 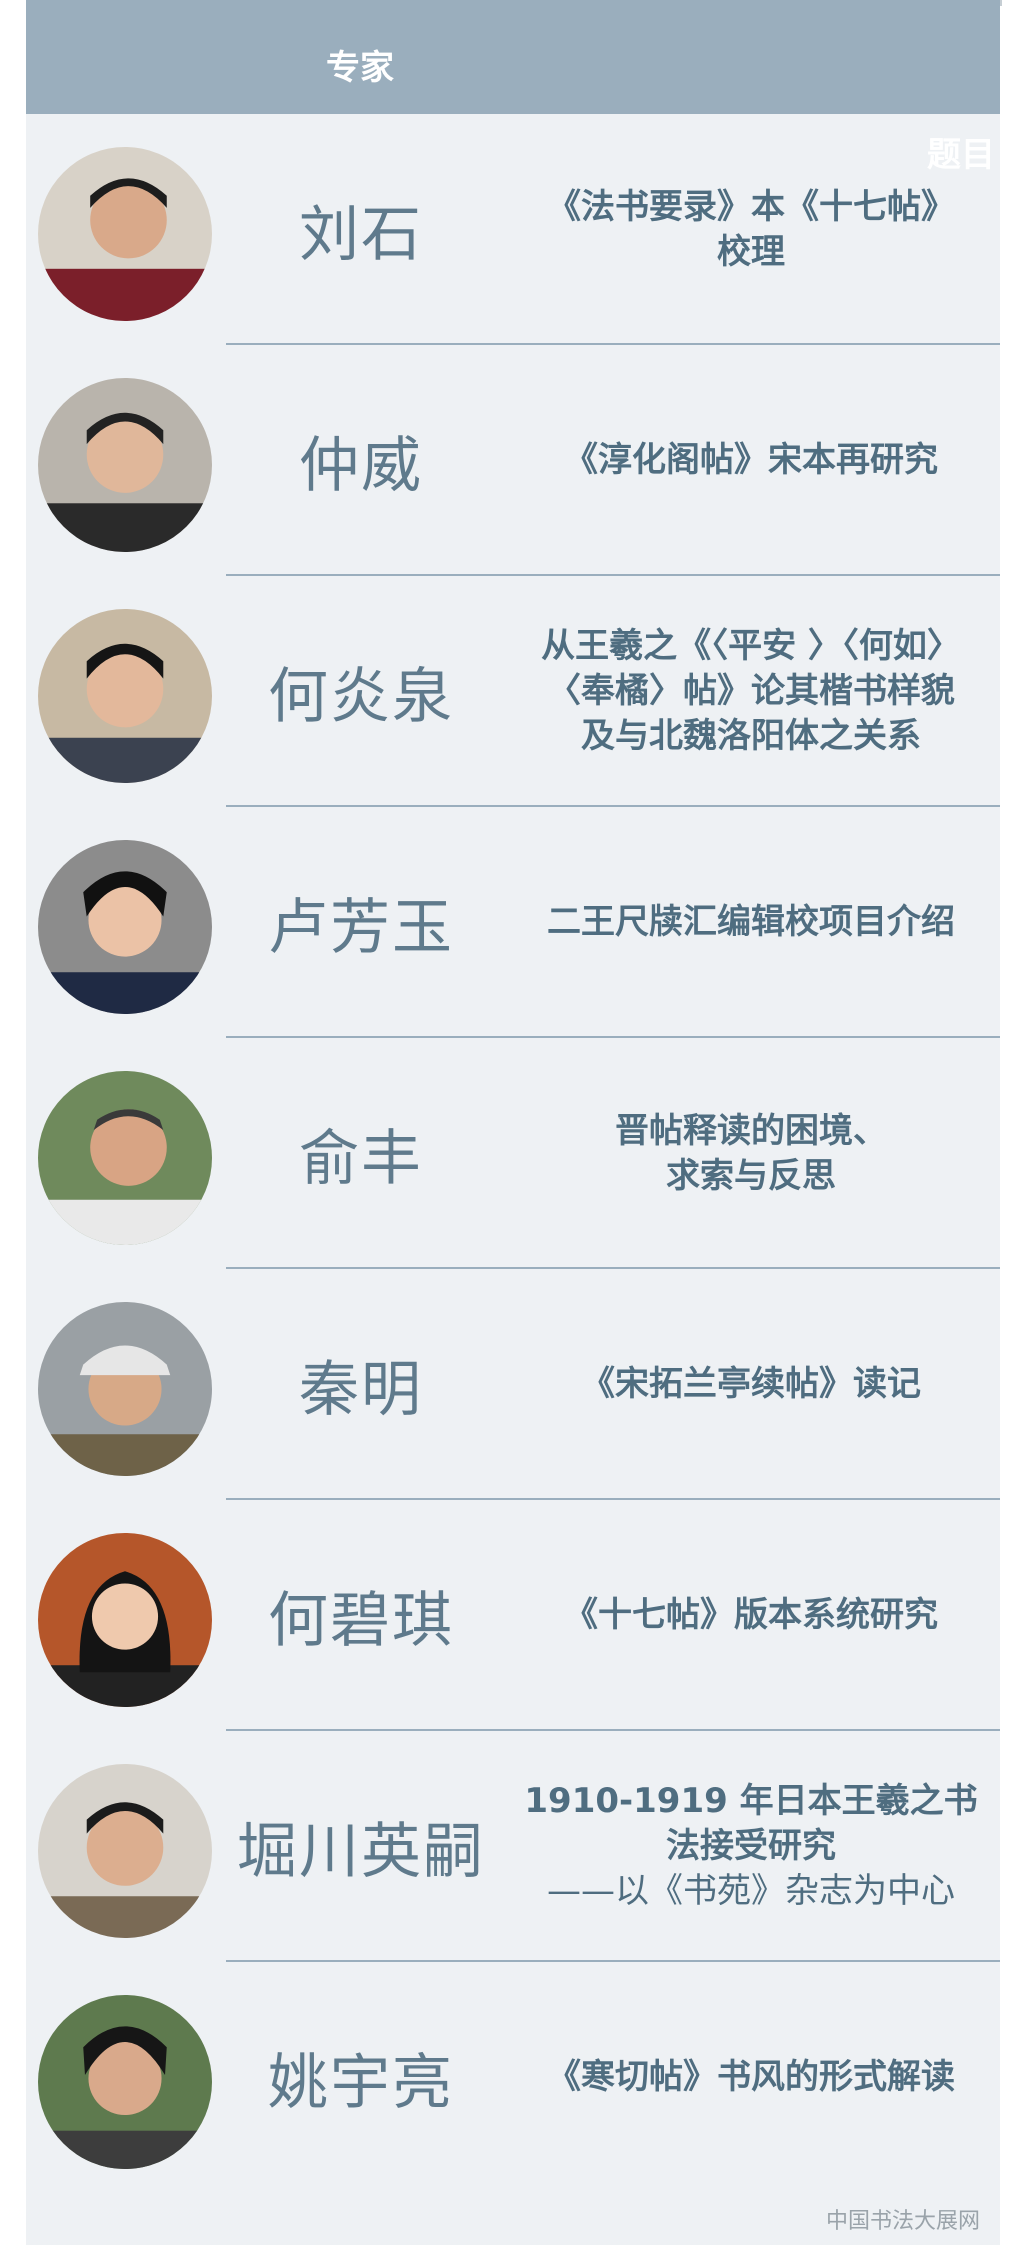 I want to click on topic-text: 《十七帖》版本系统研究, so click(x=751, y=1615).